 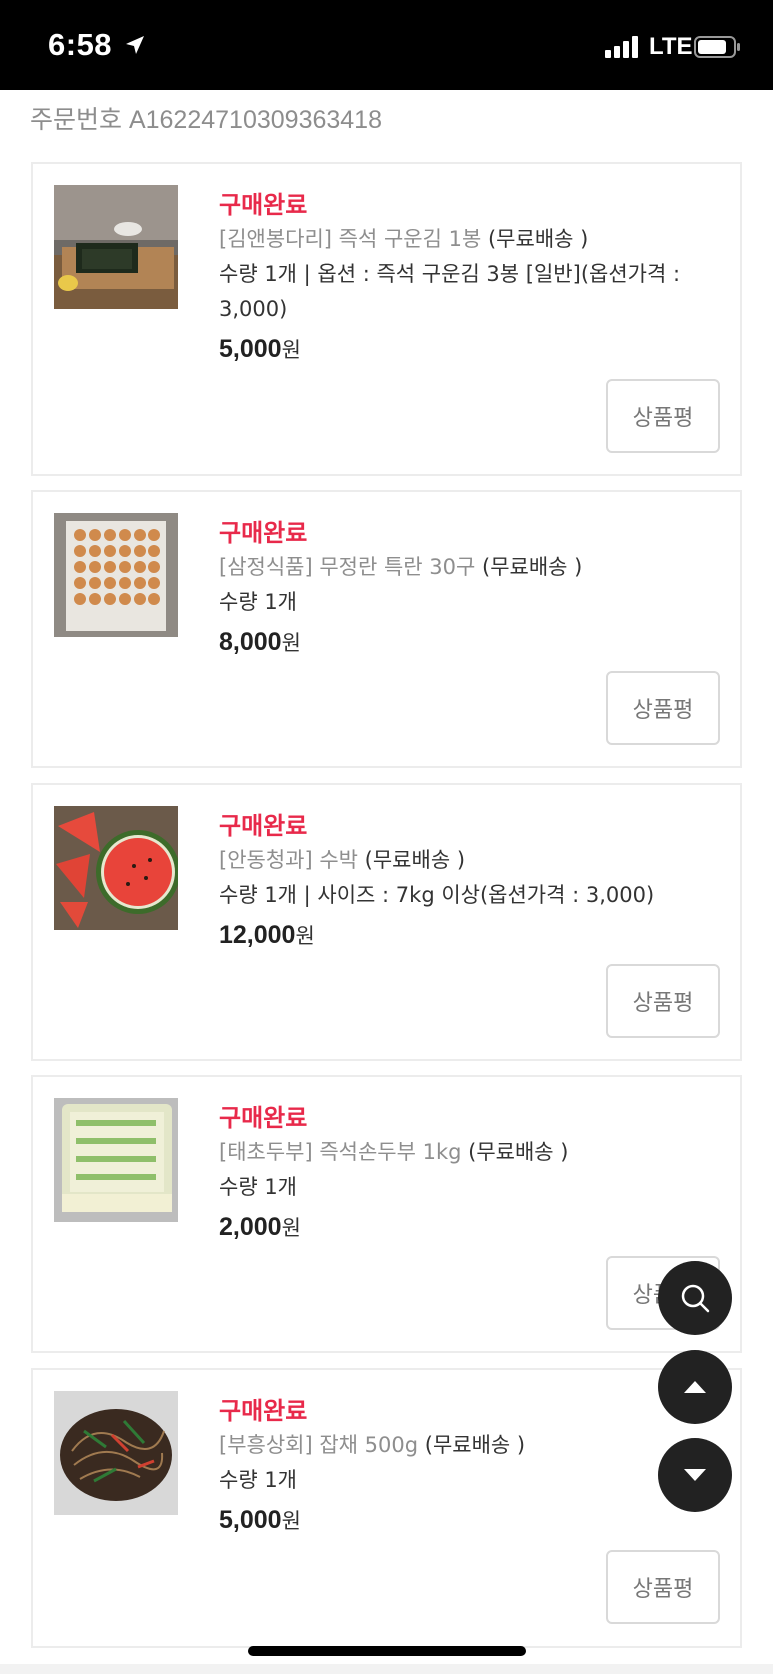 What do you see at coordinates (135, 45) in the screenshot?
I see `location-arrow-icon` at bounding box center [135, 45].